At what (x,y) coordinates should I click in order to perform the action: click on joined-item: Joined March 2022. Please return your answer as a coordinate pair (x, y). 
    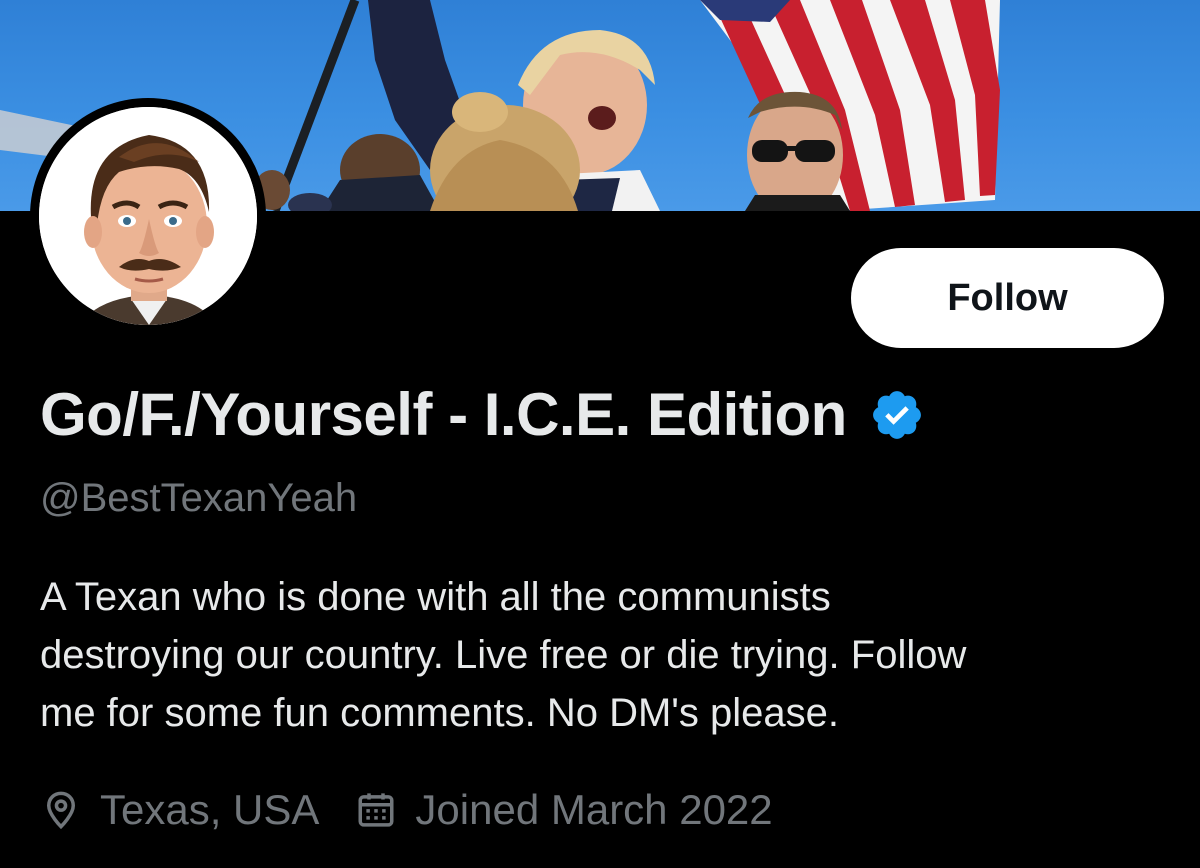
    Looking at the image, I should click on (564, 810).